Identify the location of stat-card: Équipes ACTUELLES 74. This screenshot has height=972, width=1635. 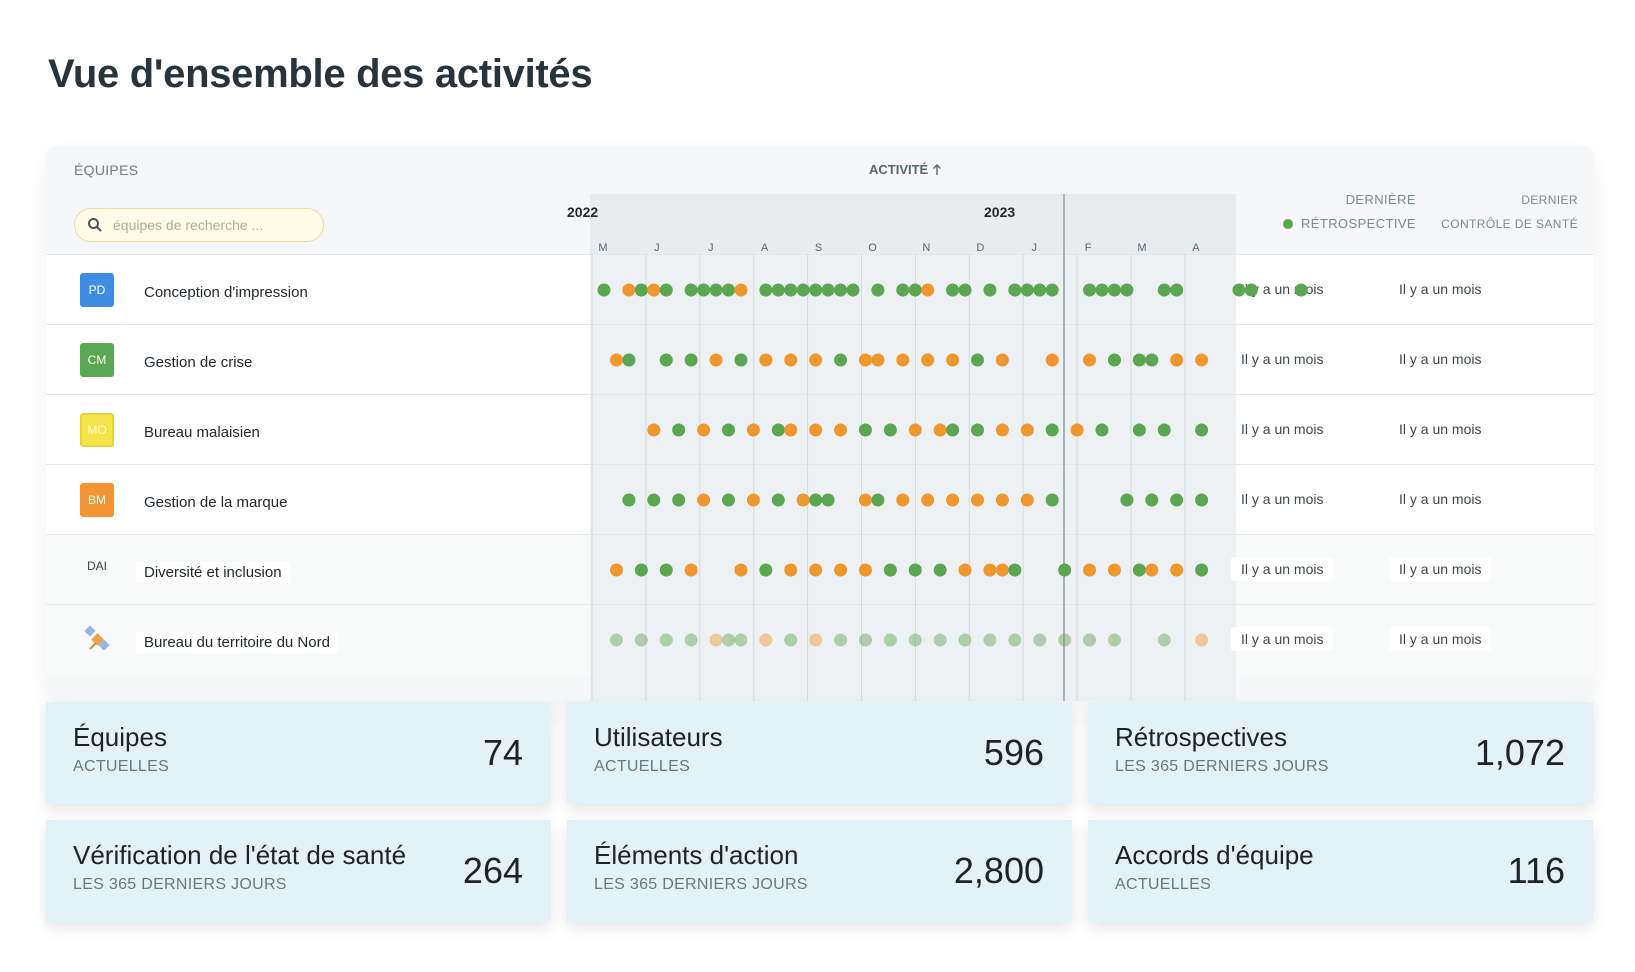
(298, 753).